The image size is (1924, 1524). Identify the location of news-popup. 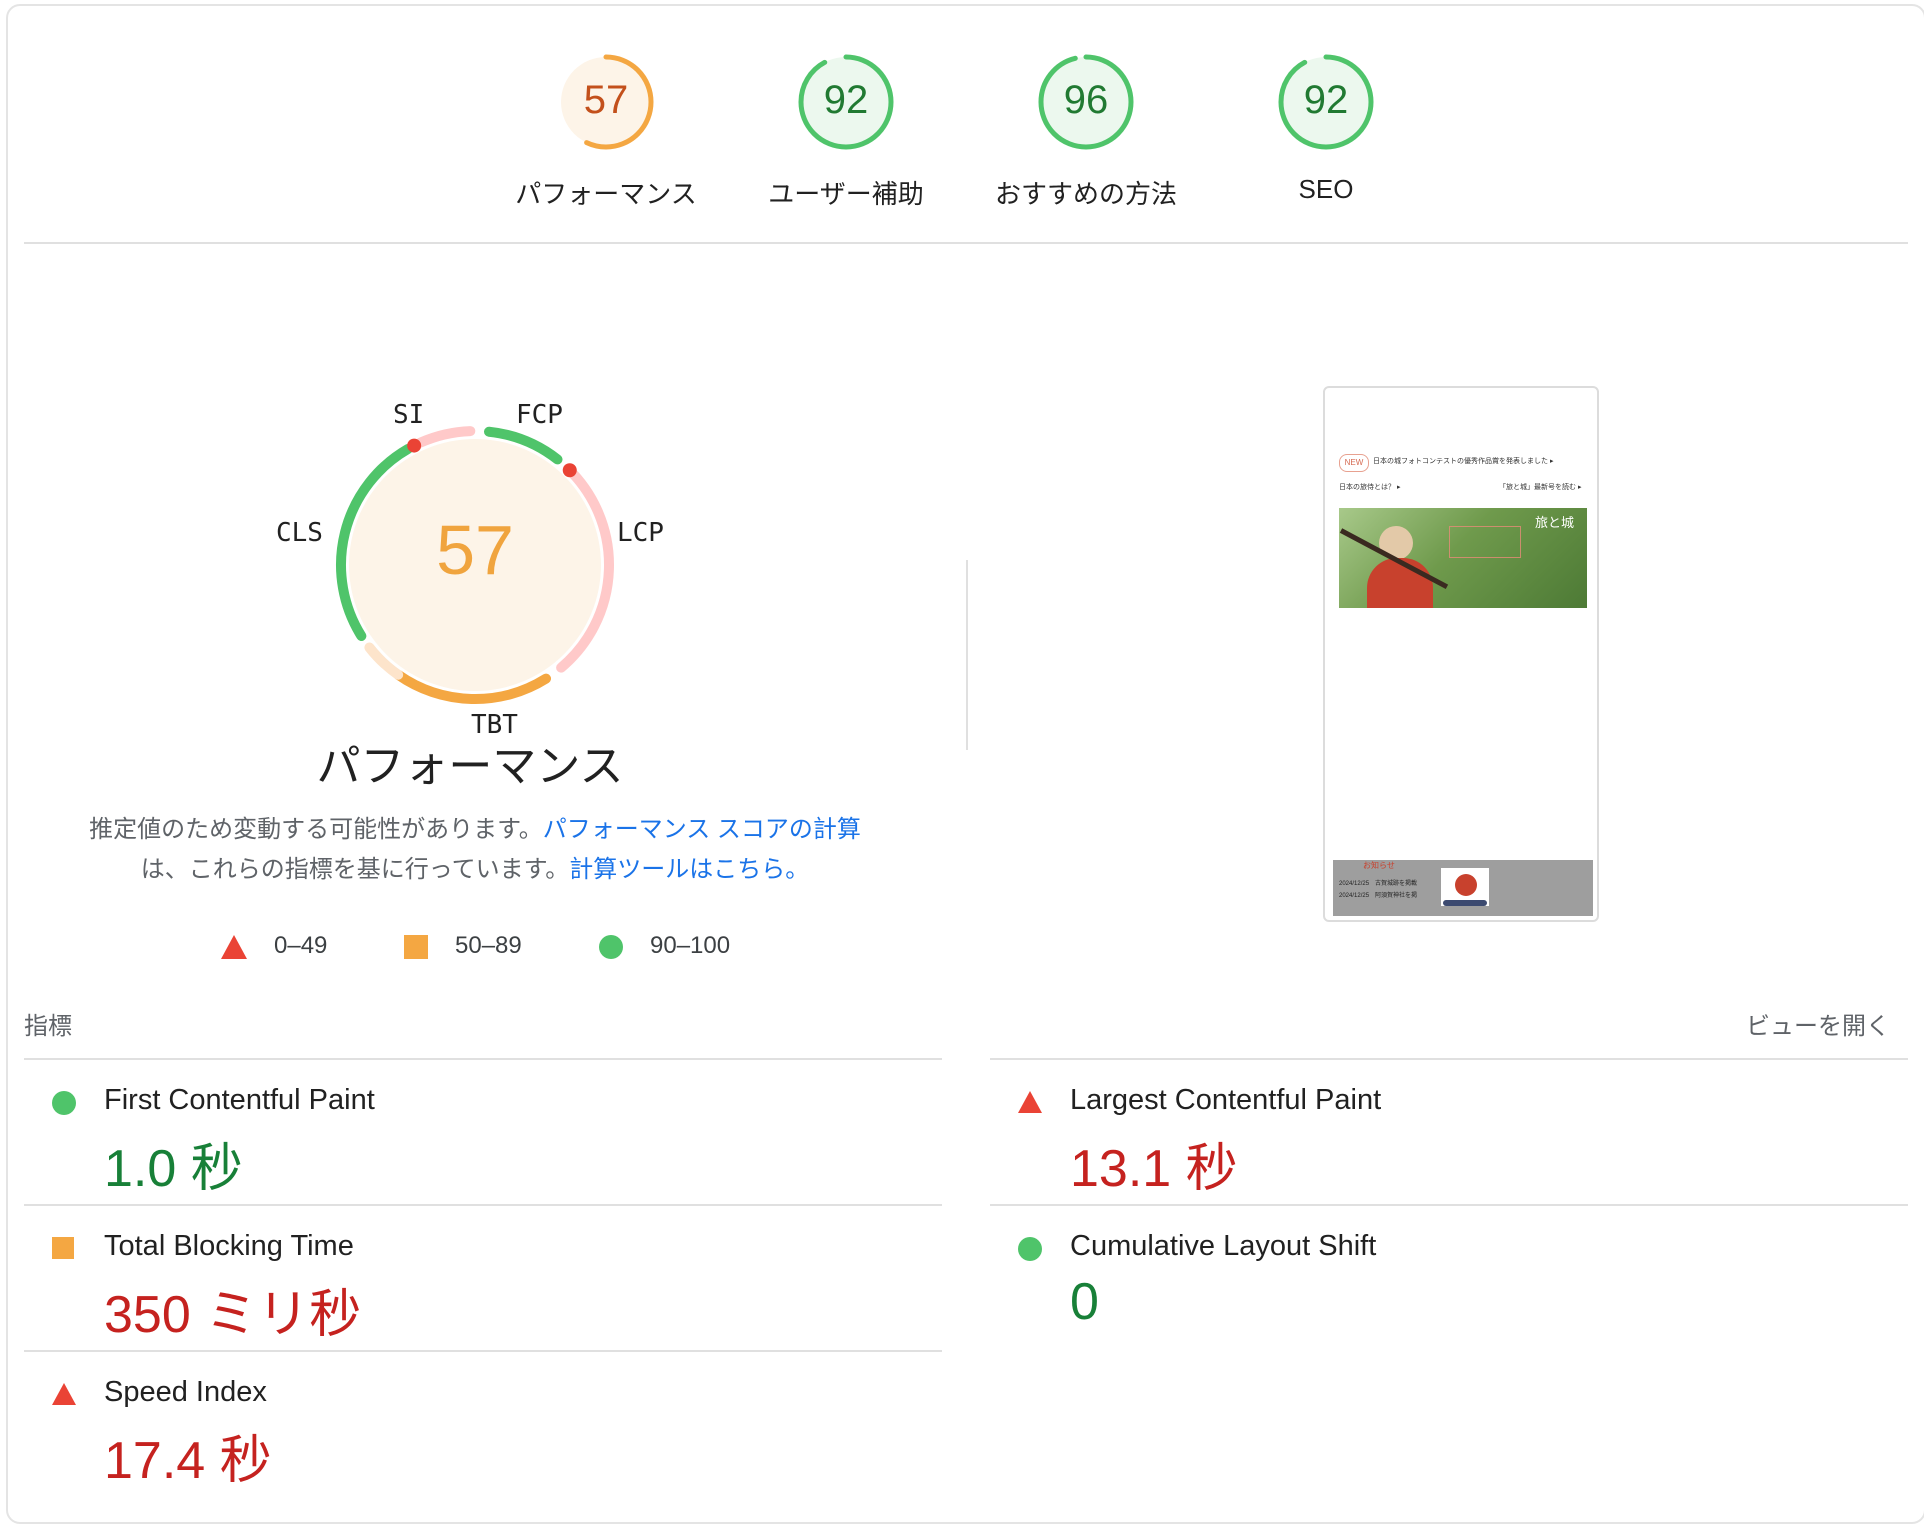
(1465, 887).